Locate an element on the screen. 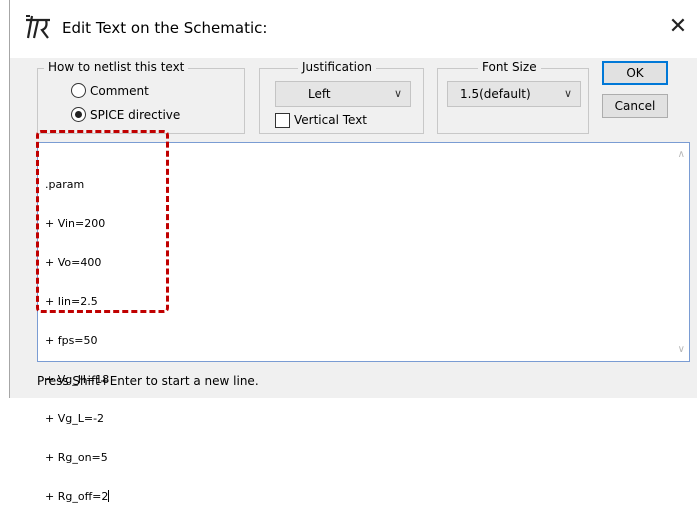 This screenshot has height=529, width=697. schematic-text-icon is located at coordinates (38, 27).